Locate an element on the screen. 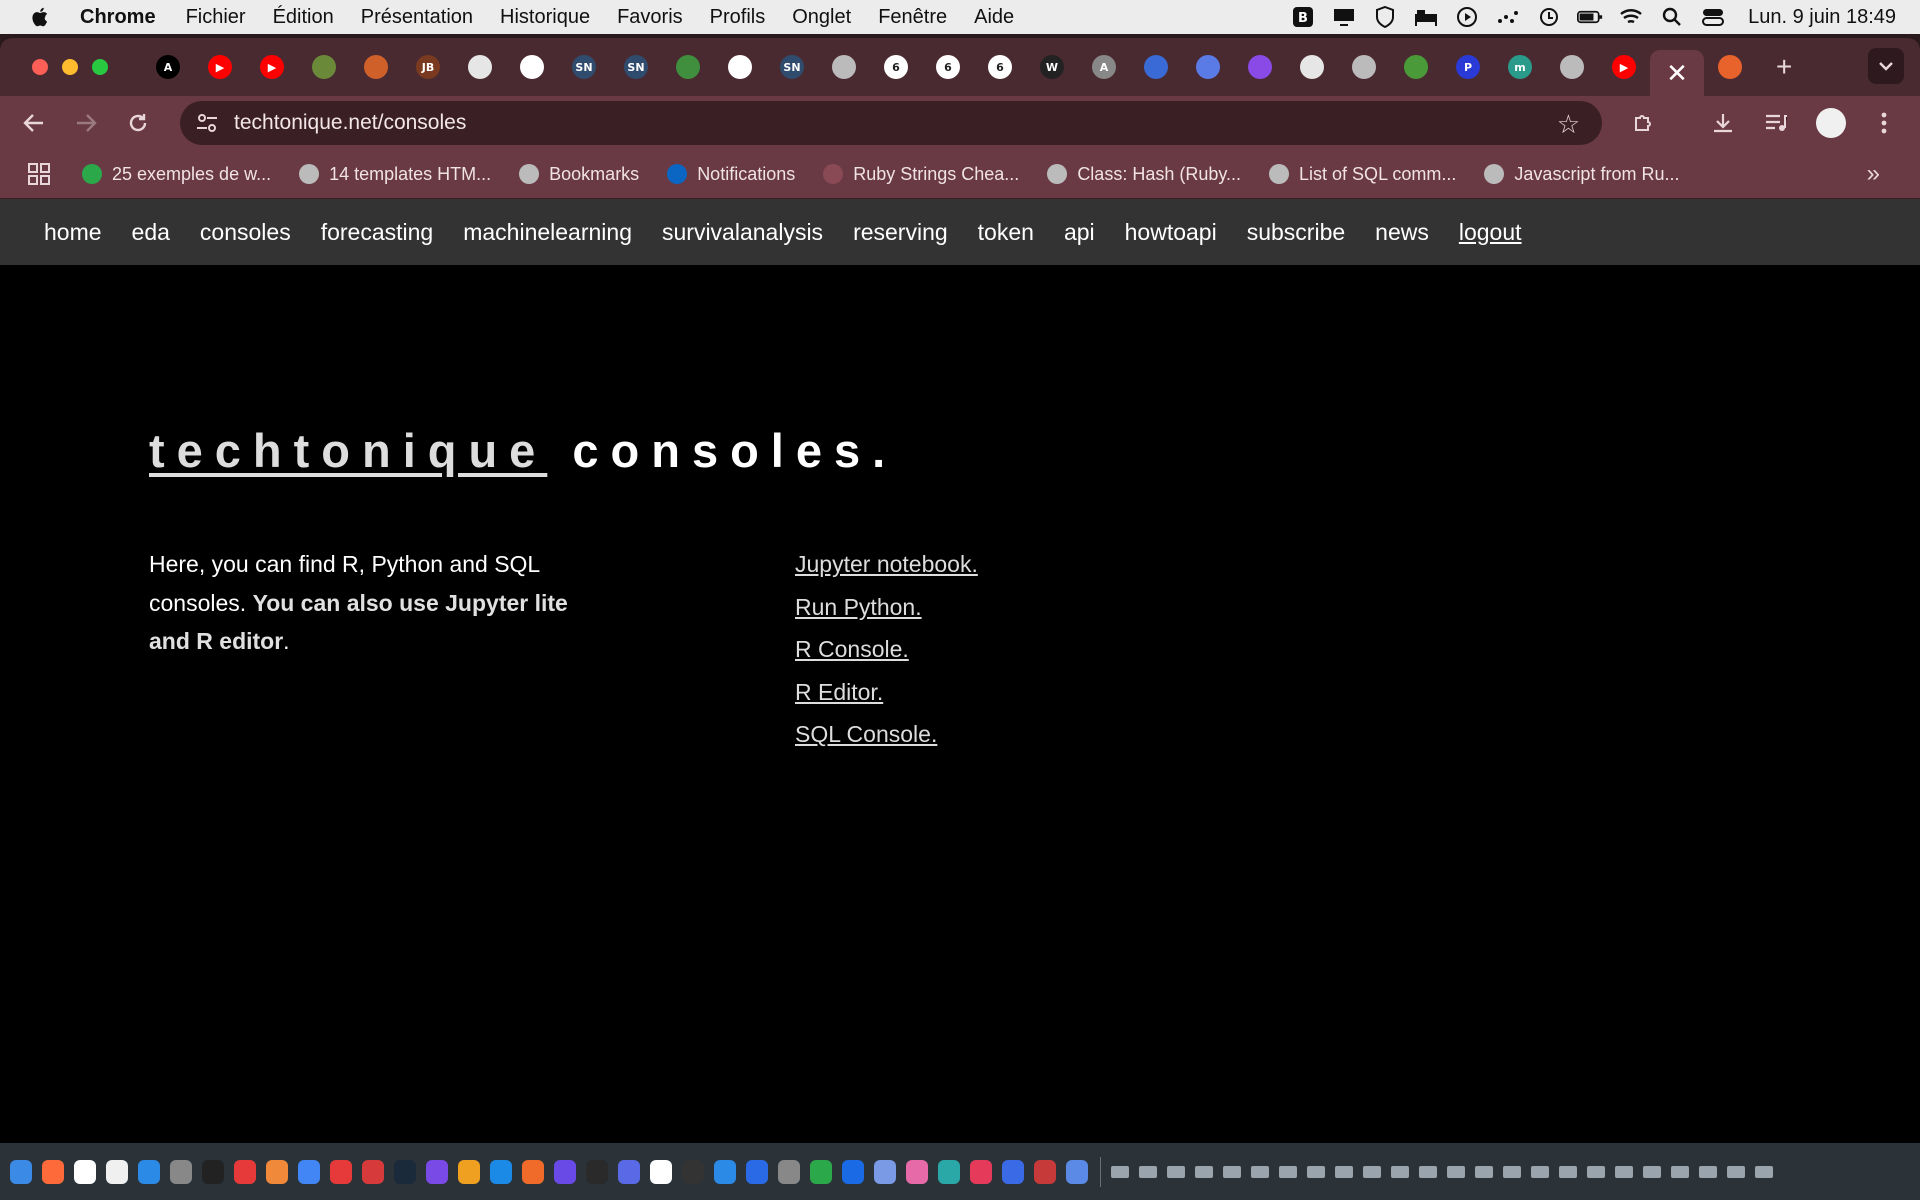 Image resolution: width=1920 pixels, height=1200 pixels. extensions-button is located at coordinates (1644, 123).